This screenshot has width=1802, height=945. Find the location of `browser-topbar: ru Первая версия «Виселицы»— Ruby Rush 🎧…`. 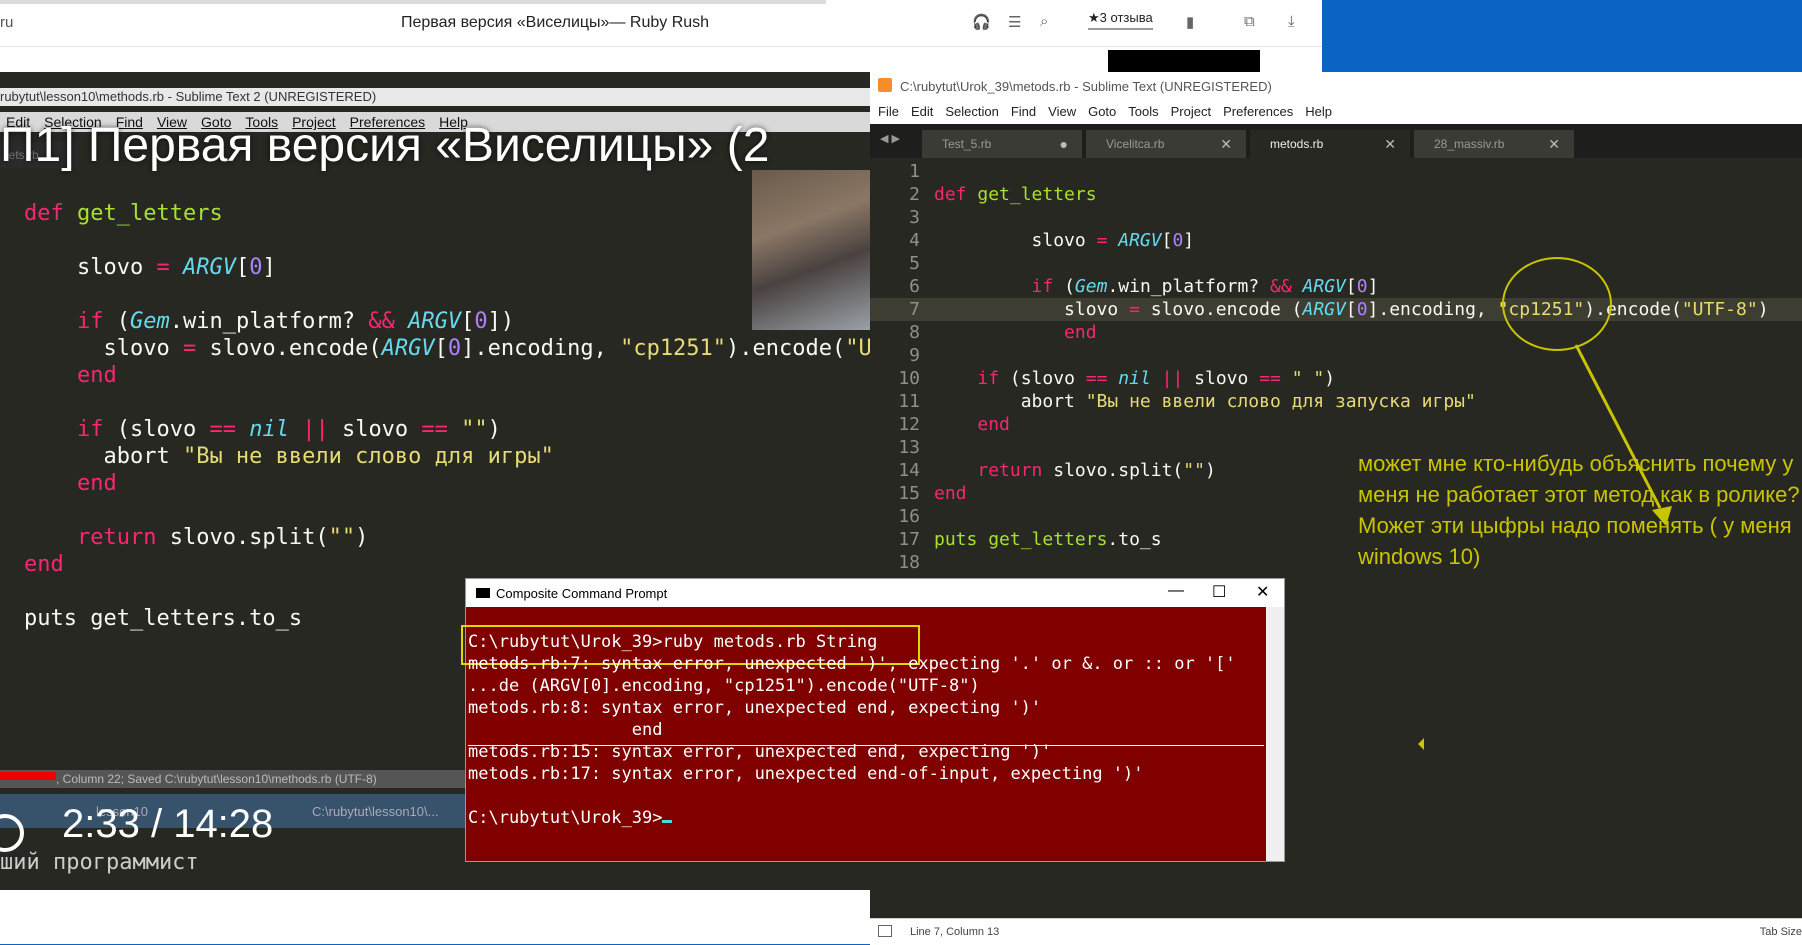

browser-topbar: ru Первая версия «Виселицы»— Ruby Rush 🎧… is located at coordinates (661, 23).